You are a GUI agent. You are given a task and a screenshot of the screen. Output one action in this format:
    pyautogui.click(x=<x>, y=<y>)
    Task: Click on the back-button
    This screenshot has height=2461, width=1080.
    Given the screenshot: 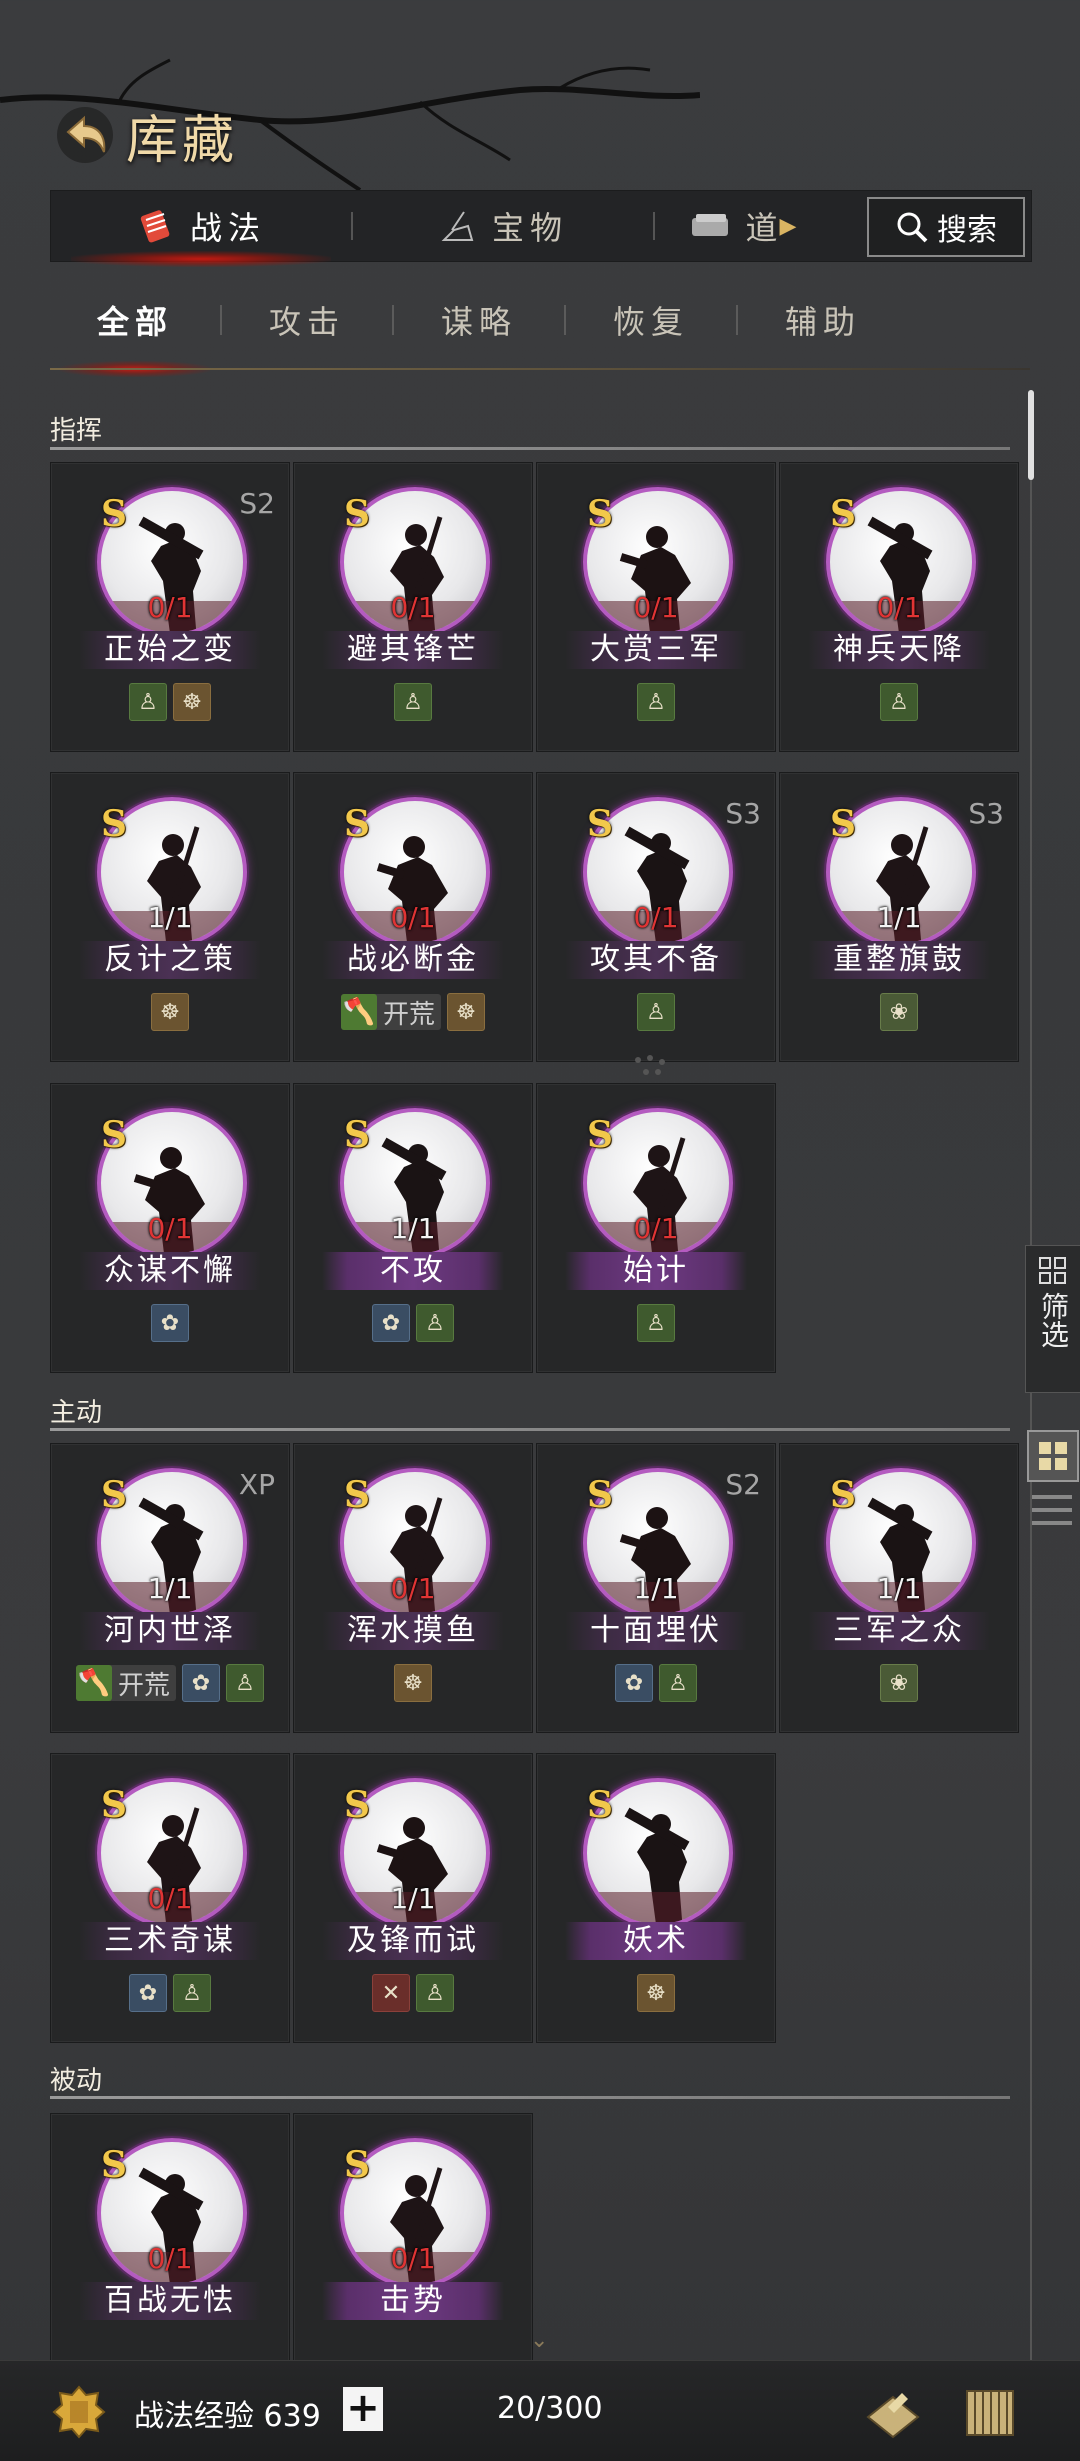 What is the action you would take?
    pyautogui.click(x=85, y=135)
    